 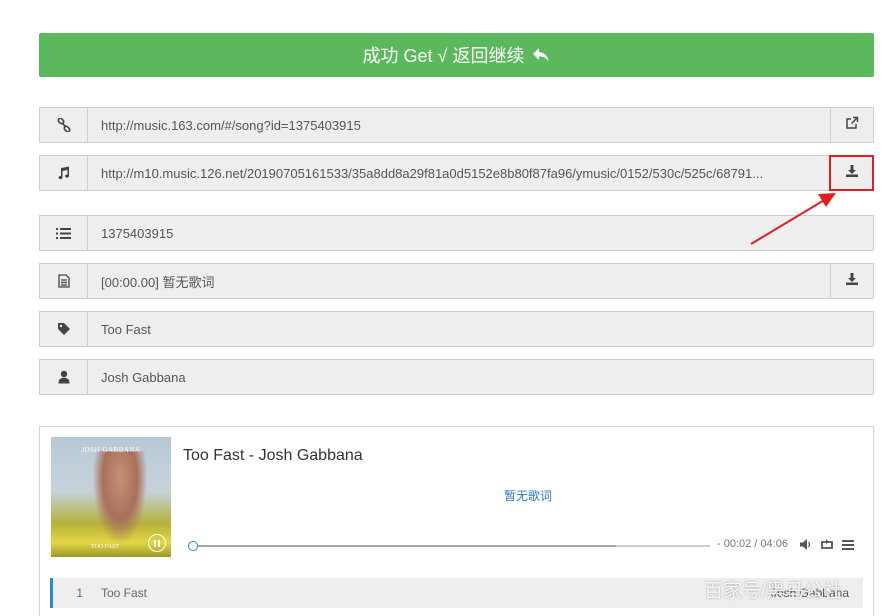 What do you see at coordinates (752, 544) in the screenshot?
I see `player-time: - 00:02 / 04:06` at bounding box center [752, 544].